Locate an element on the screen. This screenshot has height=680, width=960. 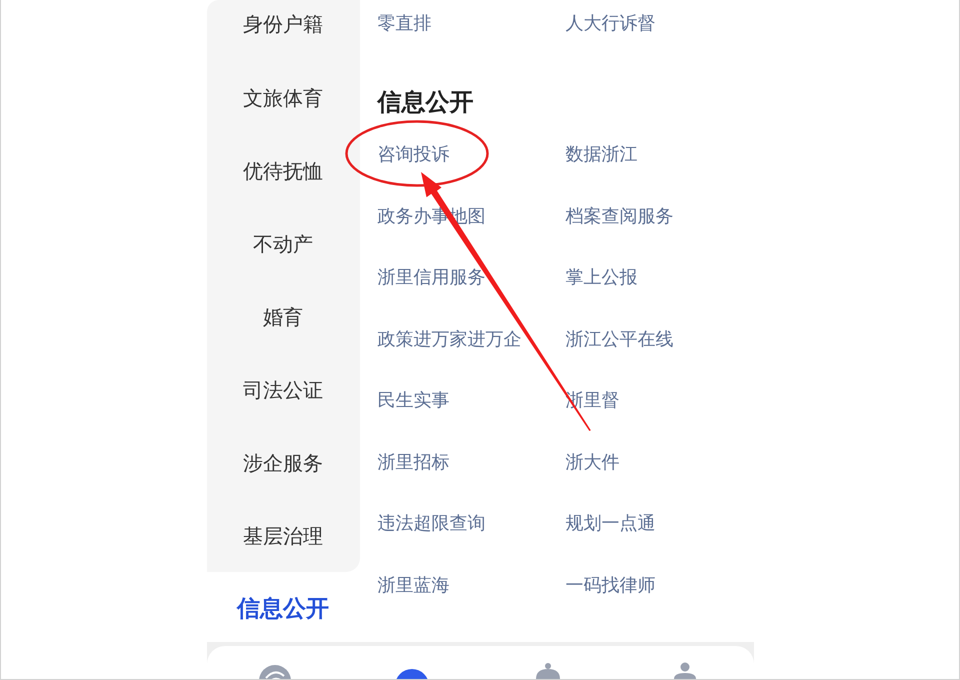
service-link: 数据浙江 is located at coordinates (602, 155).